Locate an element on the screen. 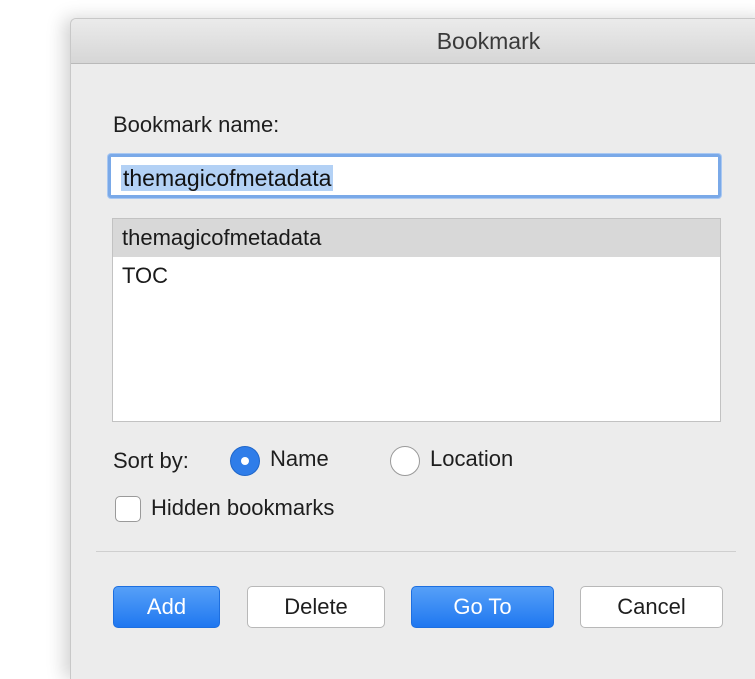 This screenshot has height=679, width=755. list-item: themagicofmetadata is located at coordinates (416, 238).